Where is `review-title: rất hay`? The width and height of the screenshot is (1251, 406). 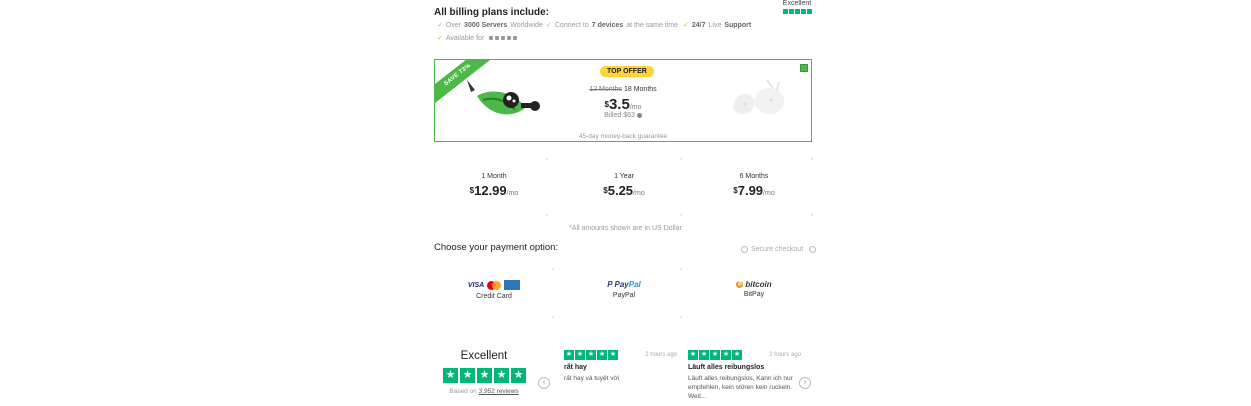 review-title: rất hay is located at coordinates (575, 367).